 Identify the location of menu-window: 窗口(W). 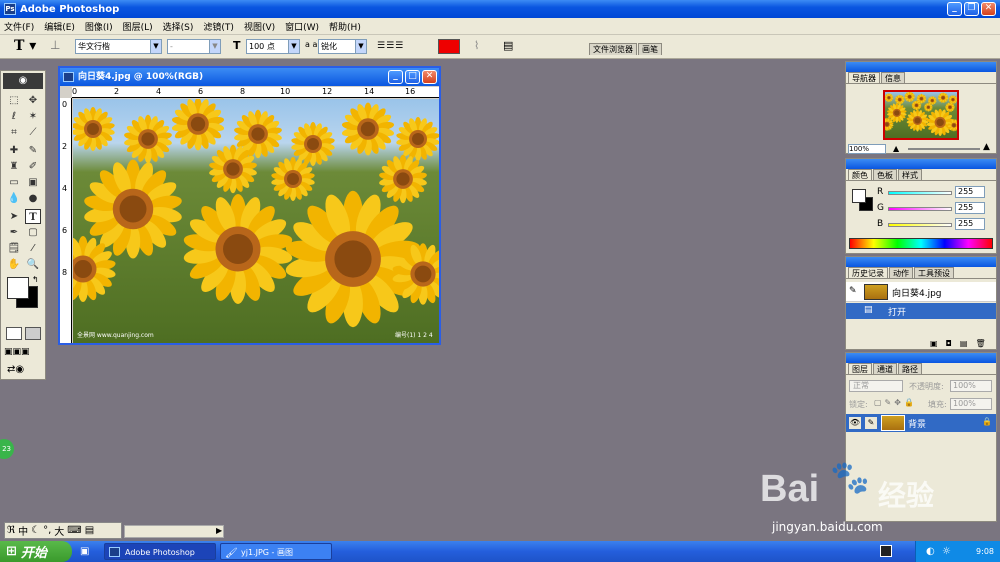
(302, 26).